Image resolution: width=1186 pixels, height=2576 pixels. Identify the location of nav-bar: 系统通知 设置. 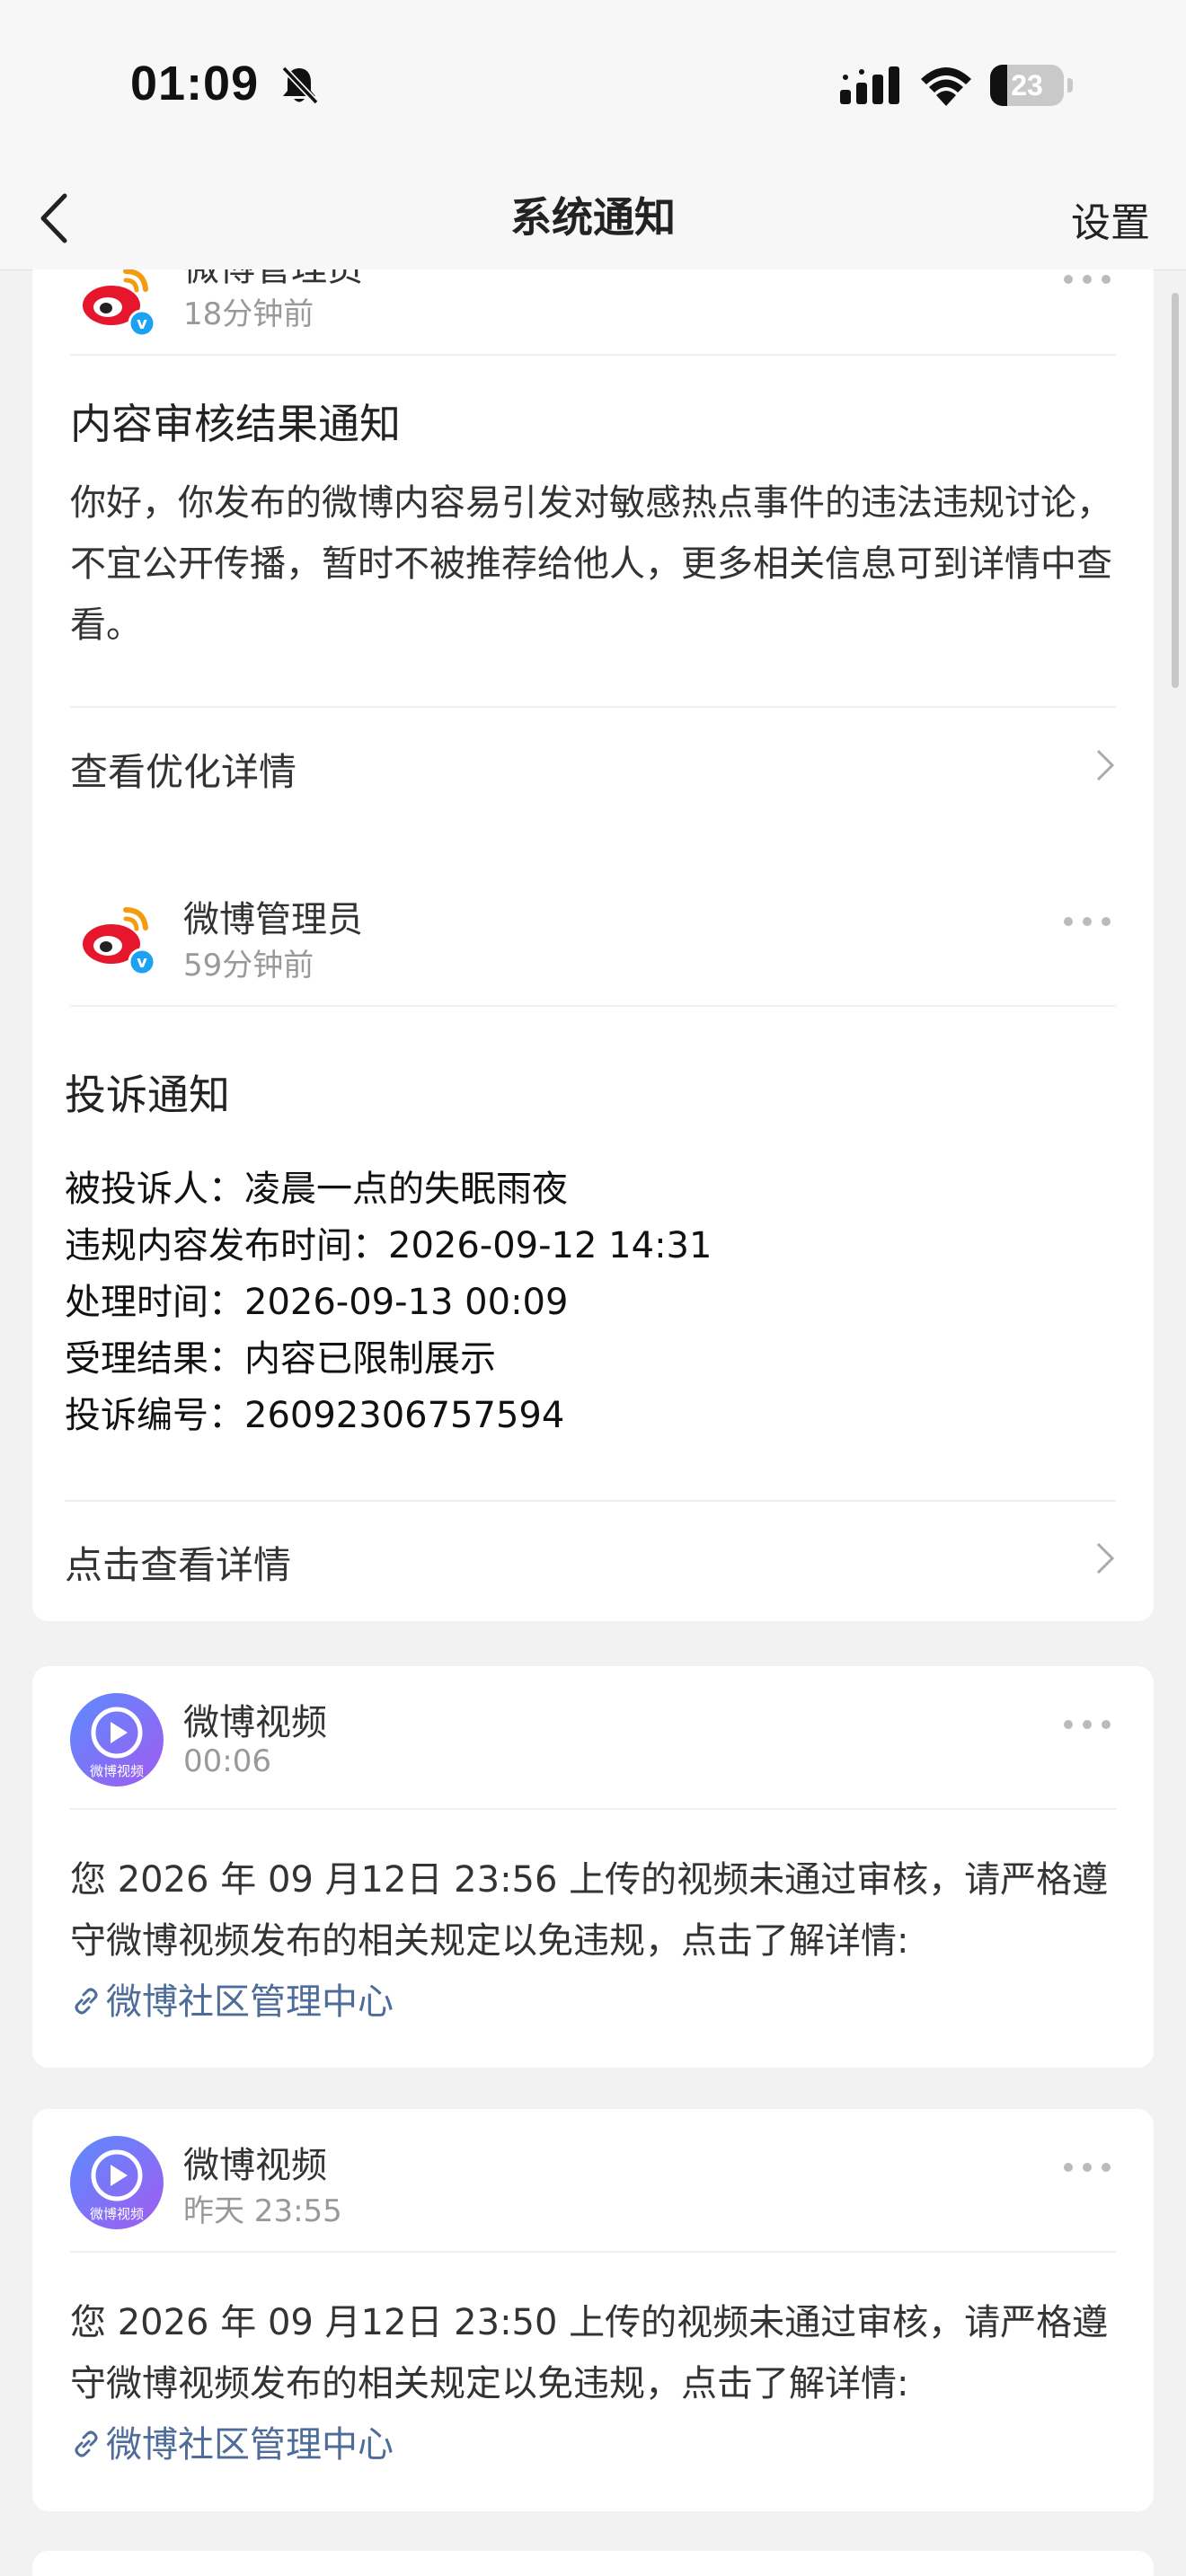
(593, 220).